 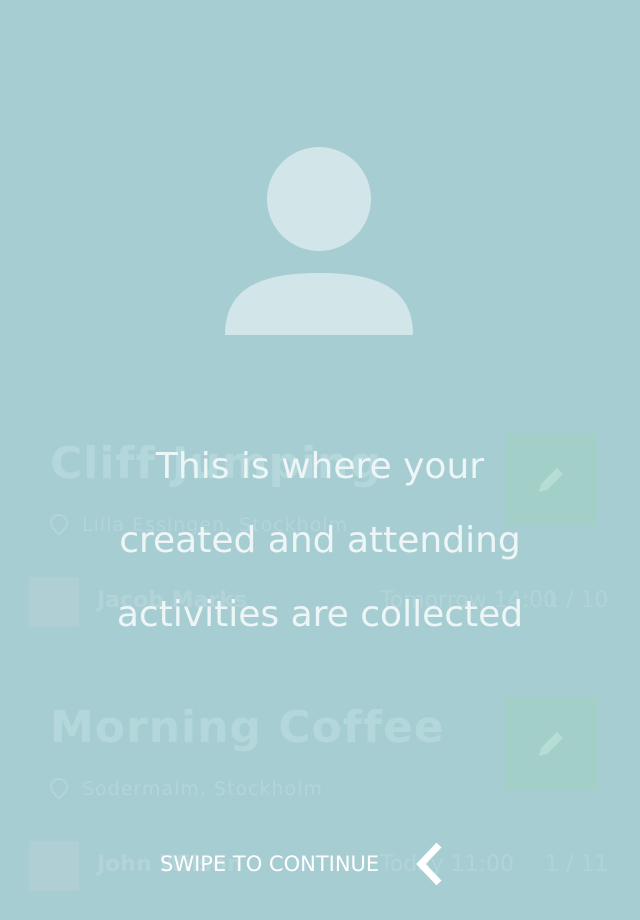 I want to click on pencil-icon, so click(x=551, y=744).